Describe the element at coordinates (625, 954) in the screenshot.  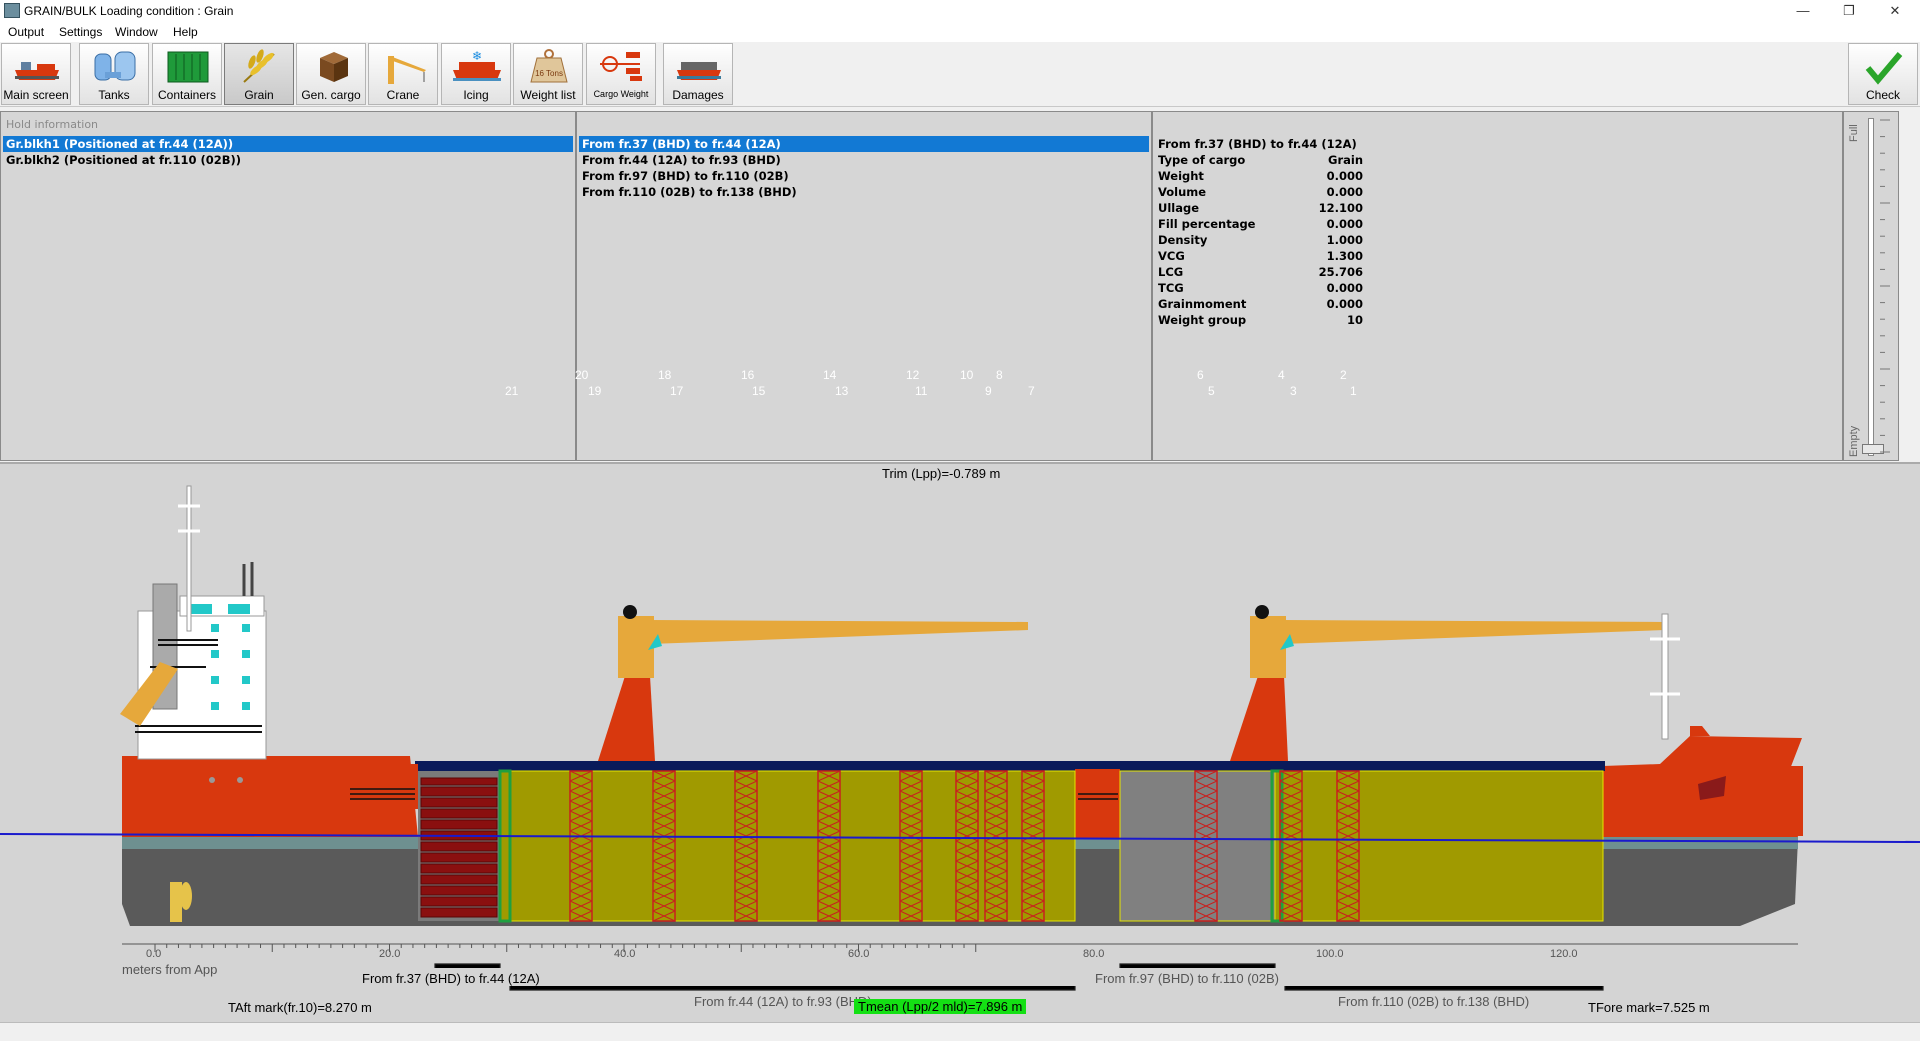
I see `axis-tick-label: 40.0` at that location.